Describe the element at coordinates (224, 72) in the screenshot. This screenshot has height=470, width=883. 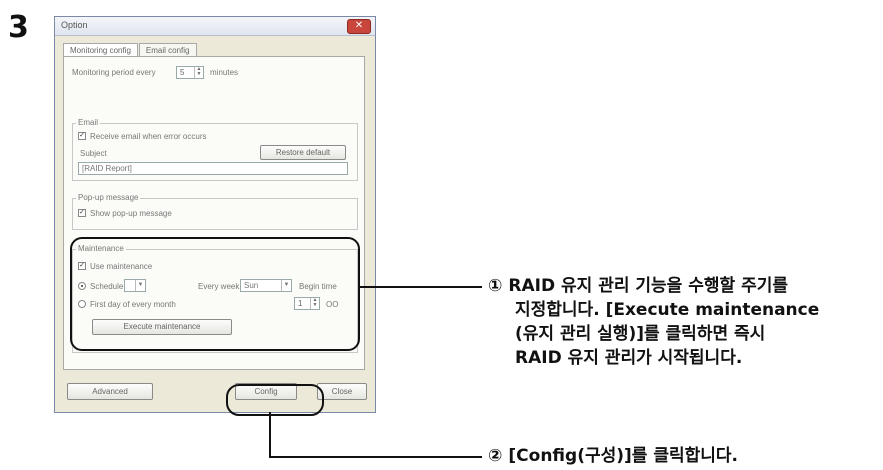
I see `minutes-label: minutes` at that location.